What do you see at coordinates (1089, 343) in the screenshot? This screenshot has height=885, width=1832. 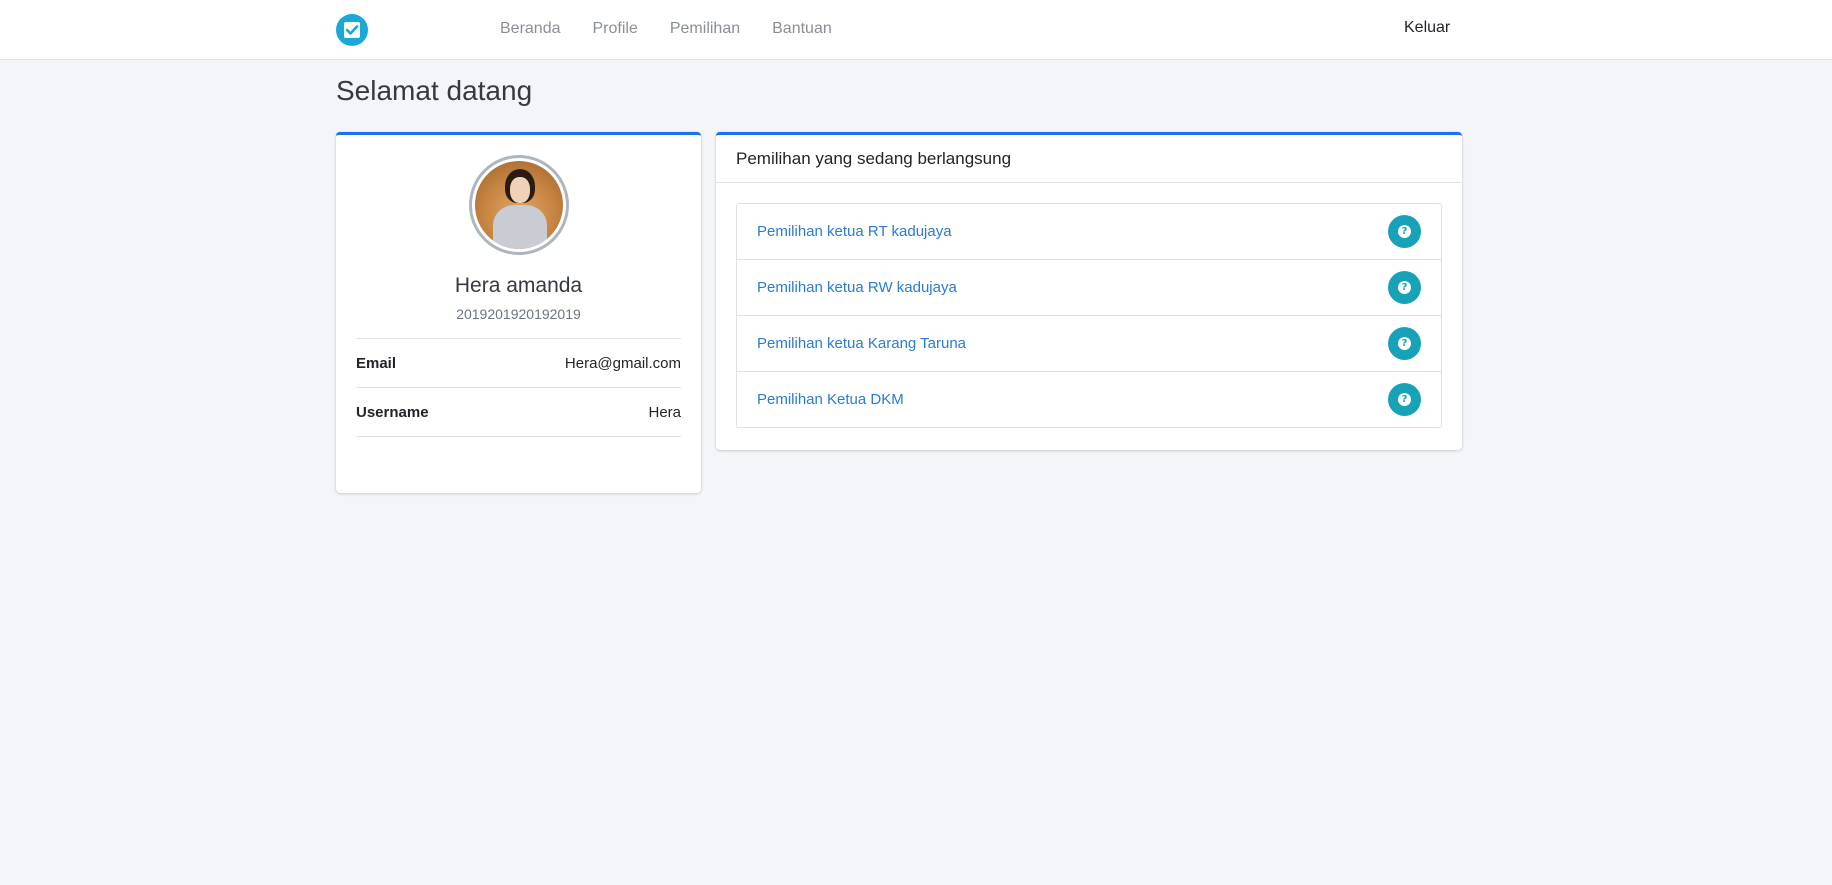 I see `election-item-karang-taruna: Pemilihan ketua Karang Taruna ?` at bounding box center [1089, 343].